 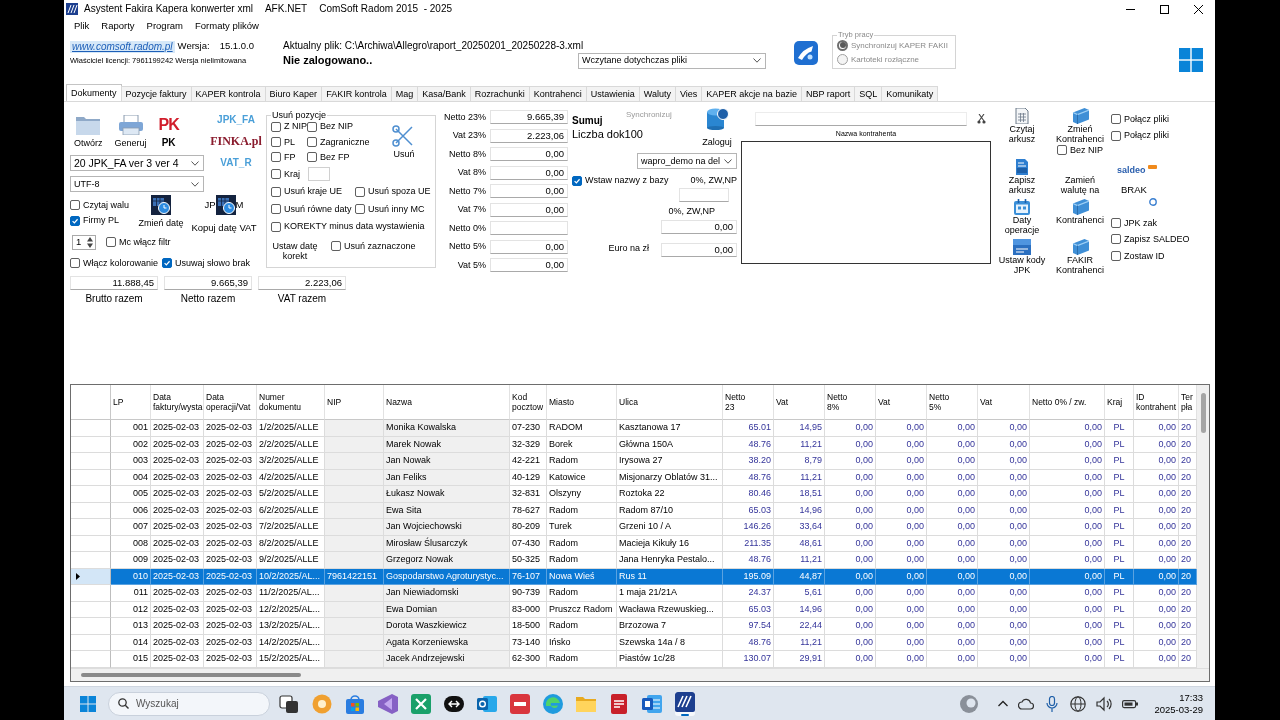 What do you see at coordinates (404, 142) in the screenshot?
I see `remove-button: Usuń` at bounding box center [404, 142].